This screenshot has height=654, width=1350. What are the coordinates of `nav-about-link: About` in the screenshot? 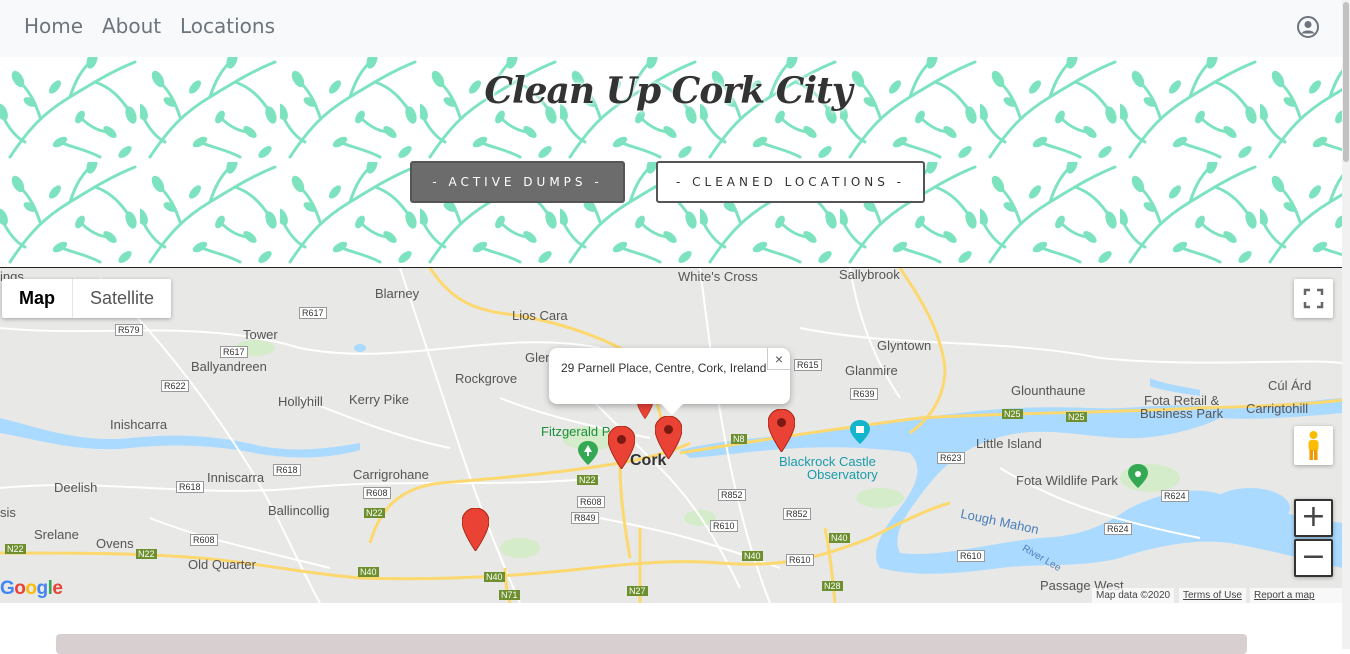 It's located at (131, 26).